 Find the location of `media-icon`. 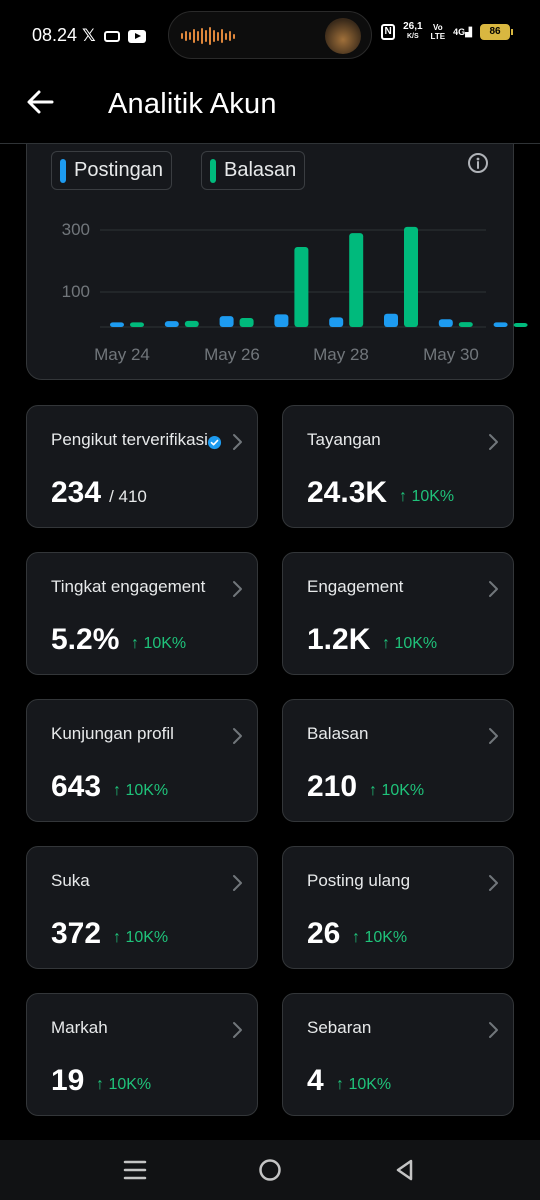

media-icon is located at coordinates (111, 36).